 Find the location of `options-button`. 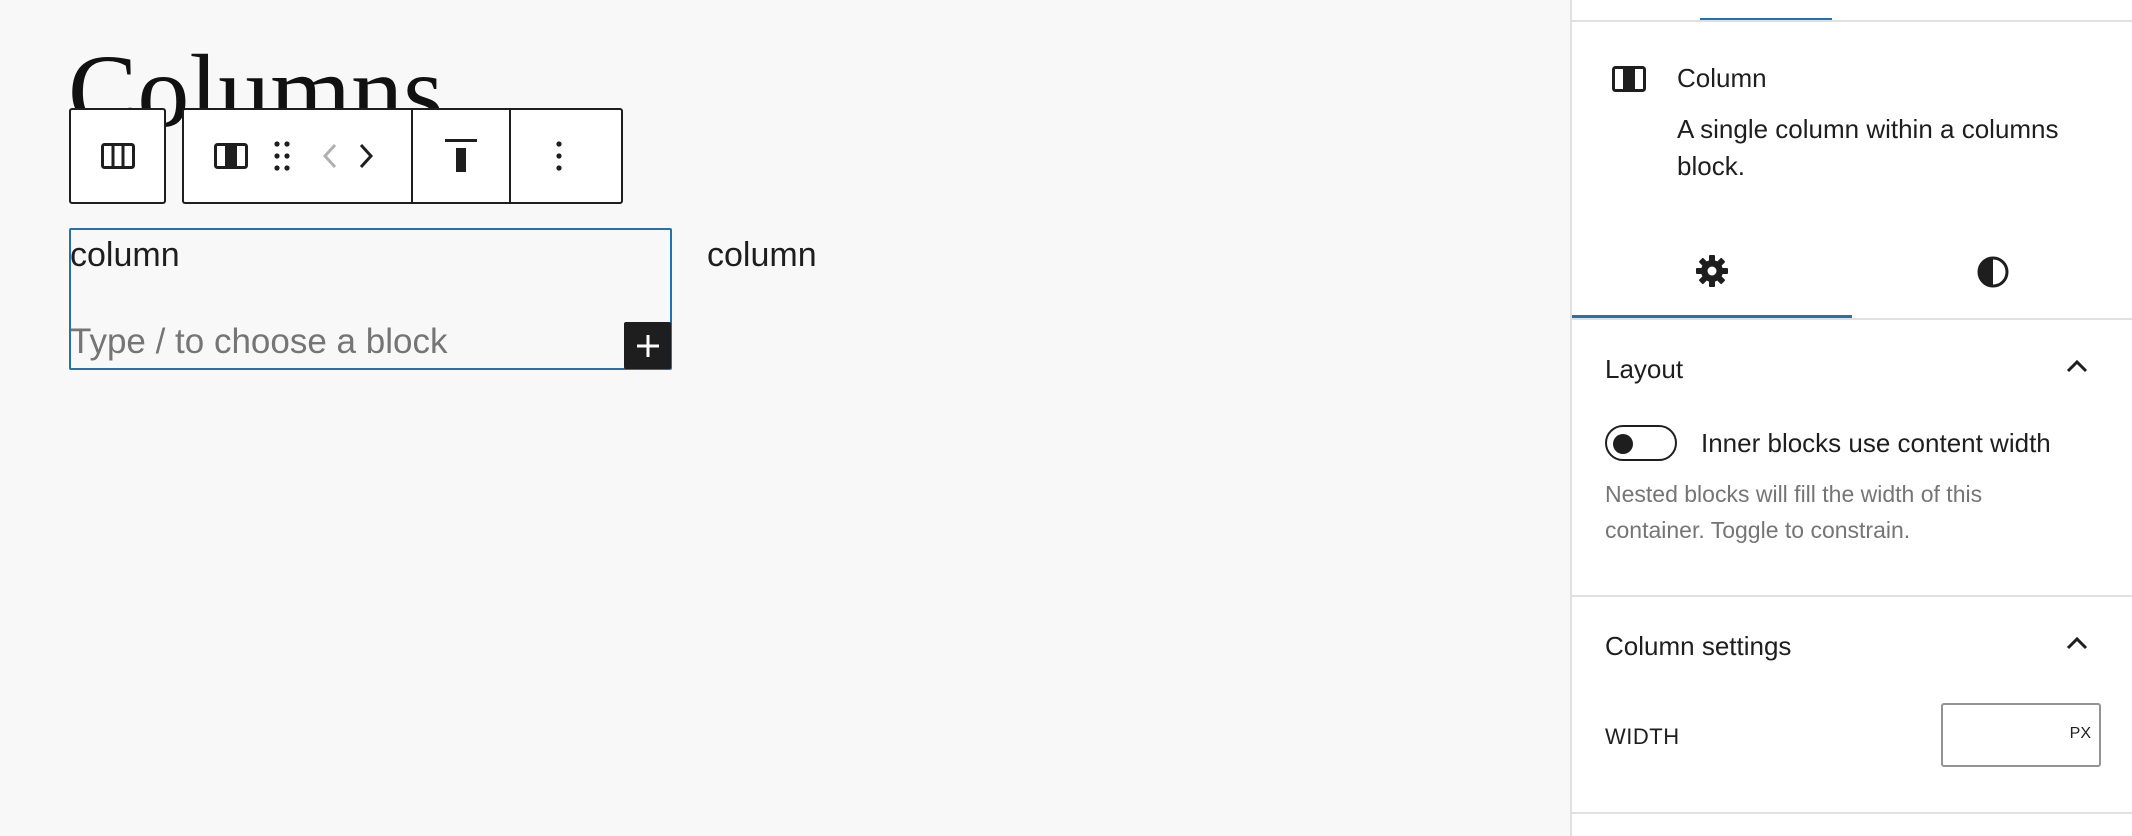

options-button is located at coordinates (559, 156).